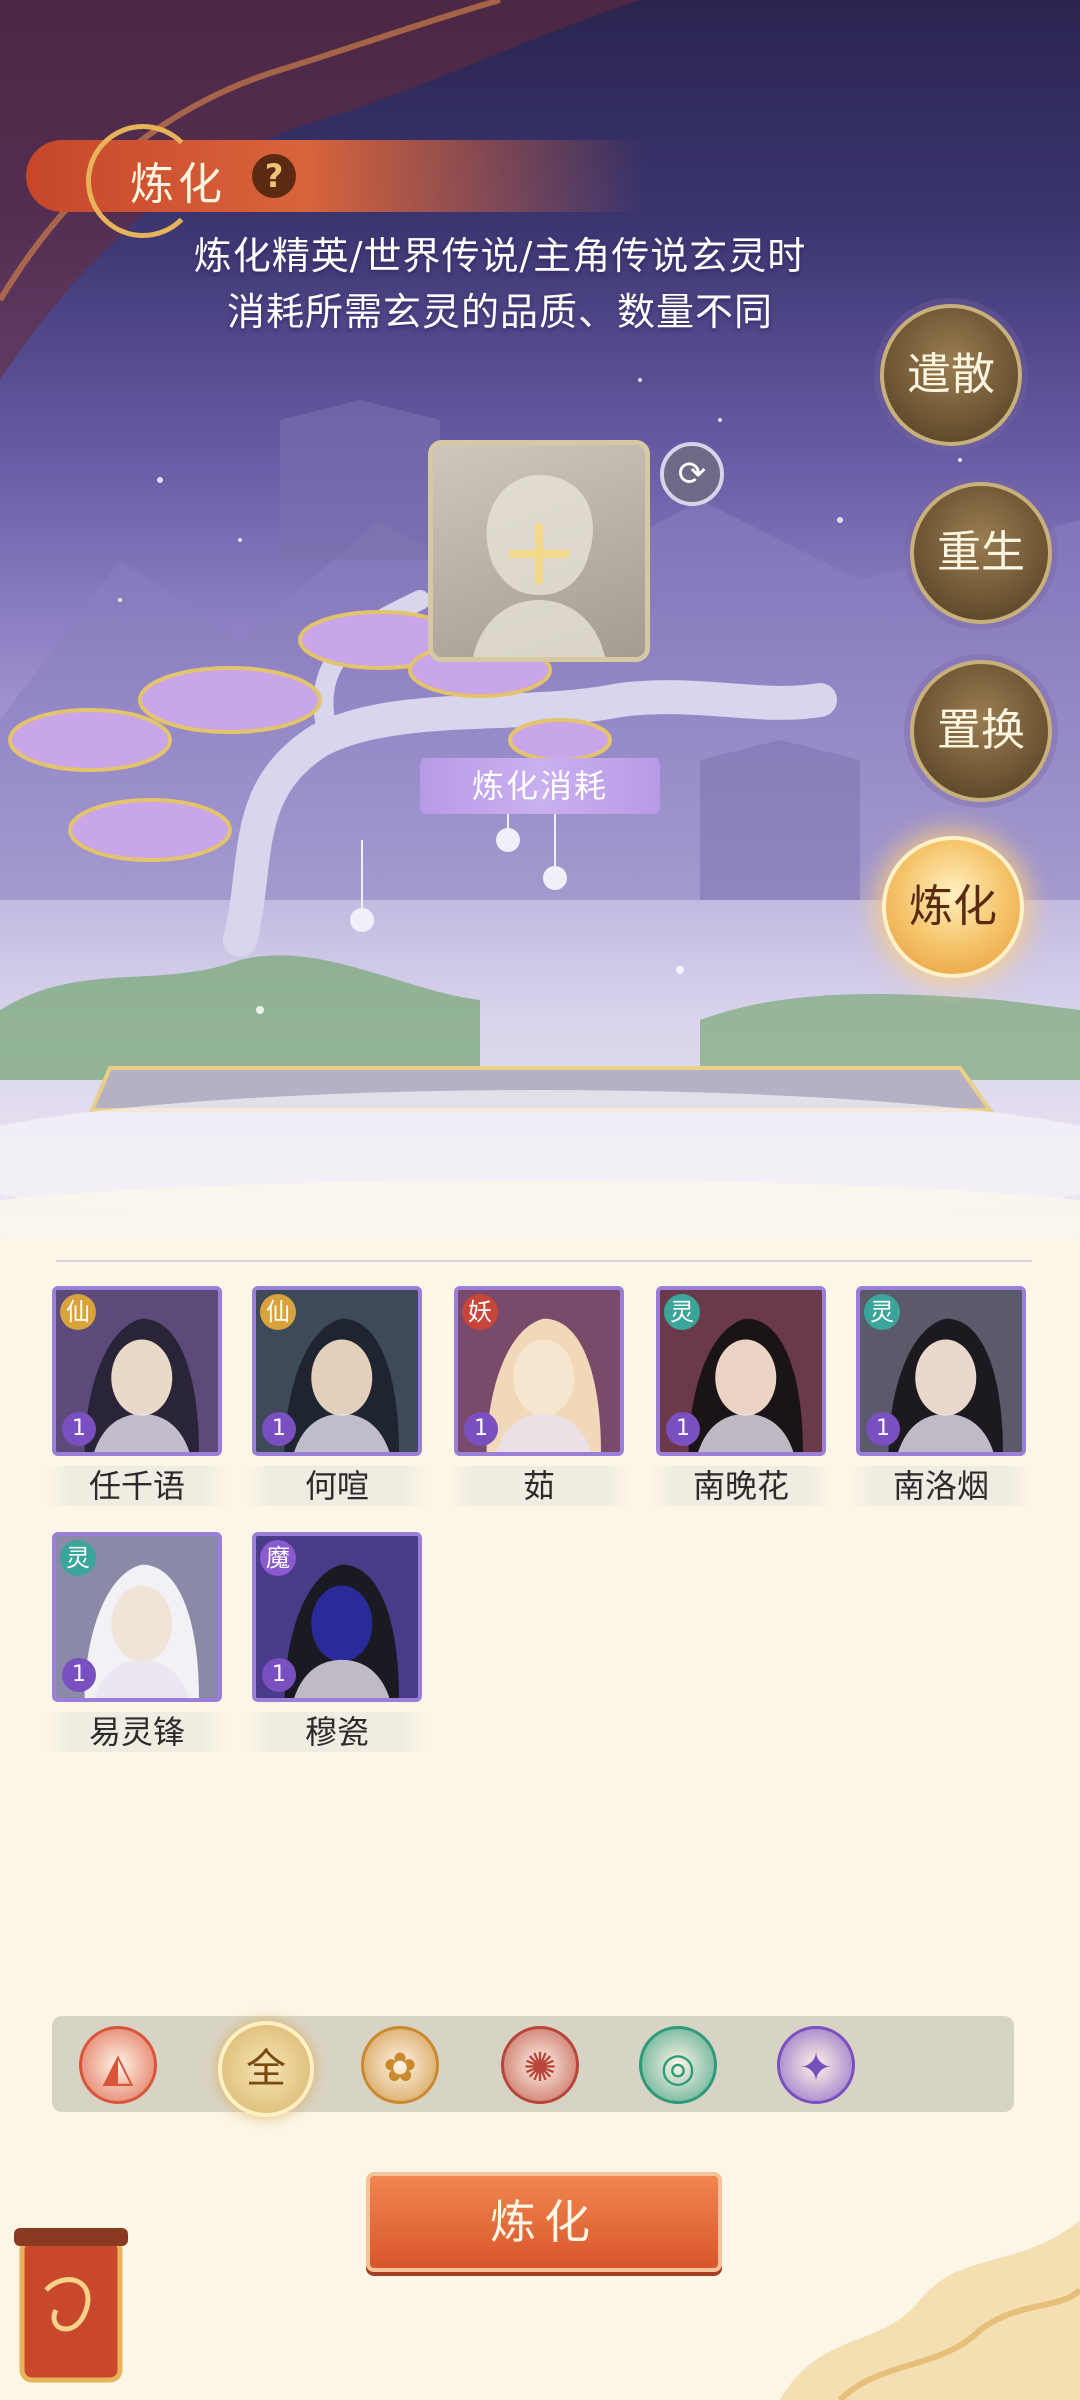 Image resolution: width=1080 pixels, height=2400 pixels. Describe the element at coordinates (953, 907) in the screenshot. I see `refine-tab-button: 炼化` at that location.